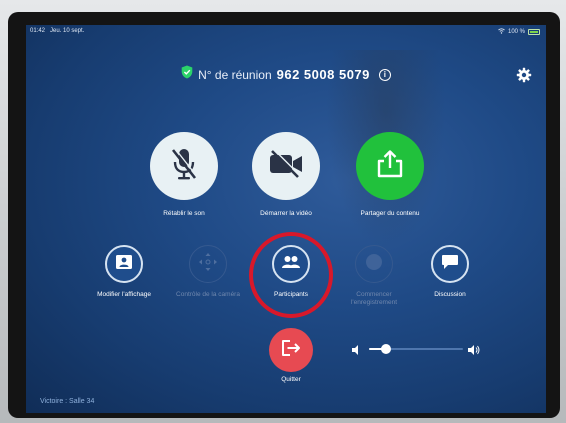 The height and width of the screenshot is (423, 566). What do you see at coordinates (184, 213) in the screenshot?
I see `unmute-label: Rétablir le son` at bounding box center [184, 213].